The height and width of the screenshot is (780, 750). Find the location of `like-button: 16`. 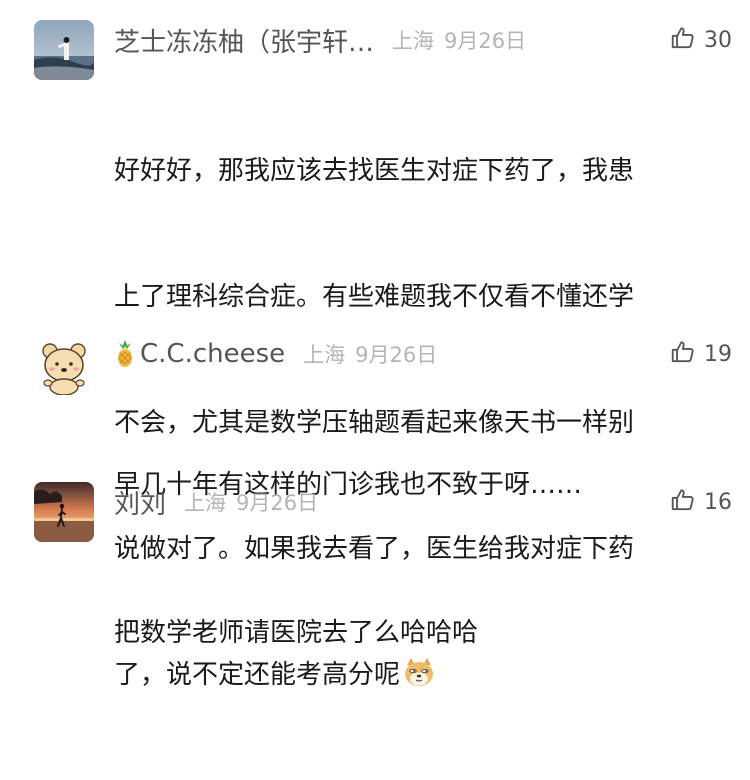

like-button: 16 is located at coordinates (701, 502).